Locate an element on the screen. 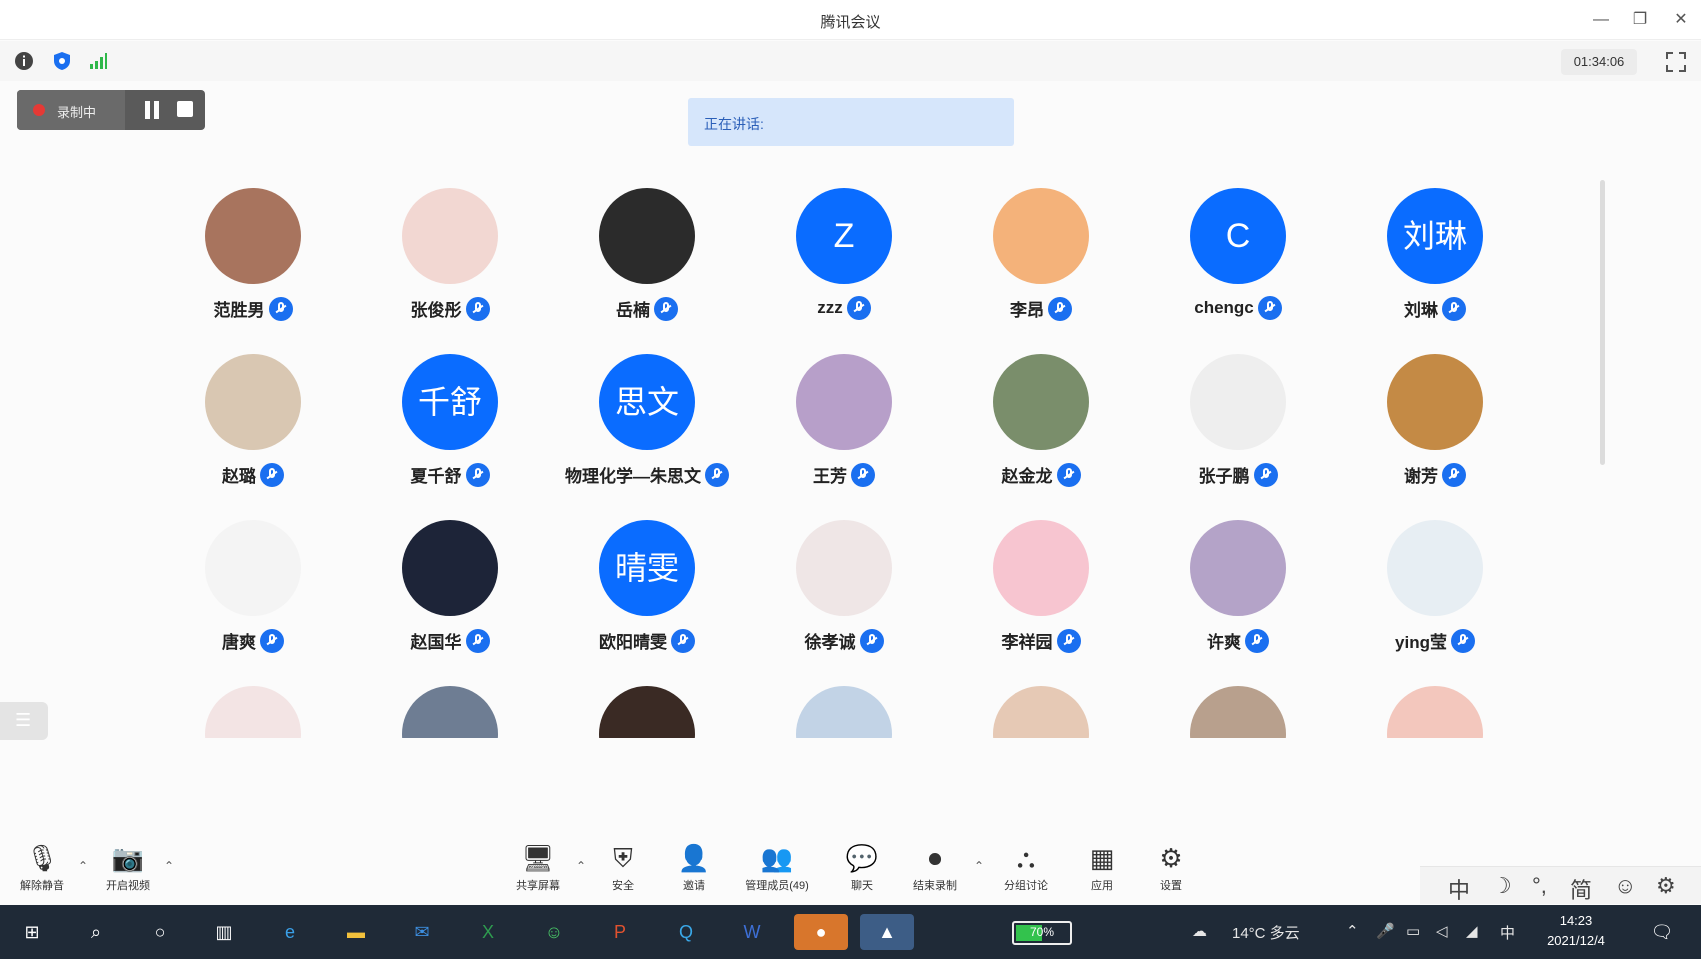 The image size is (1701, 959). end-recording-button: ⏺ 结束录制 is located at coordinates (935, 873).